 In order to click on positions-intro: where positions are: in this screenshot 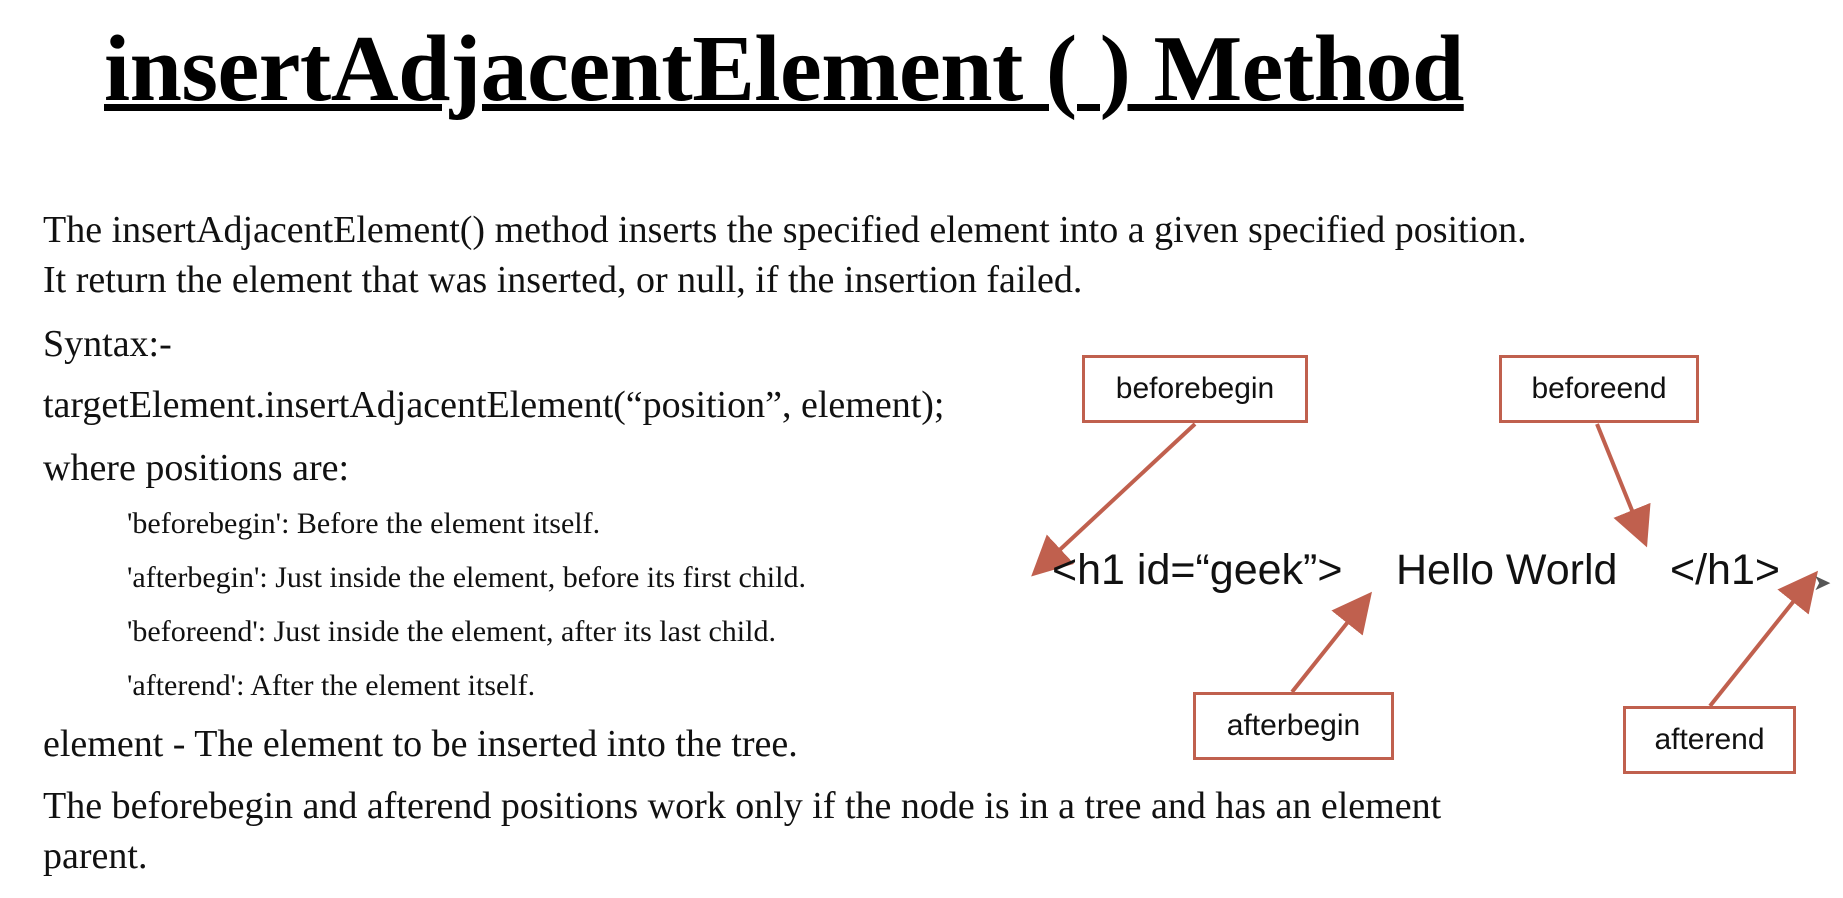, I will do `click(196, 468)`.